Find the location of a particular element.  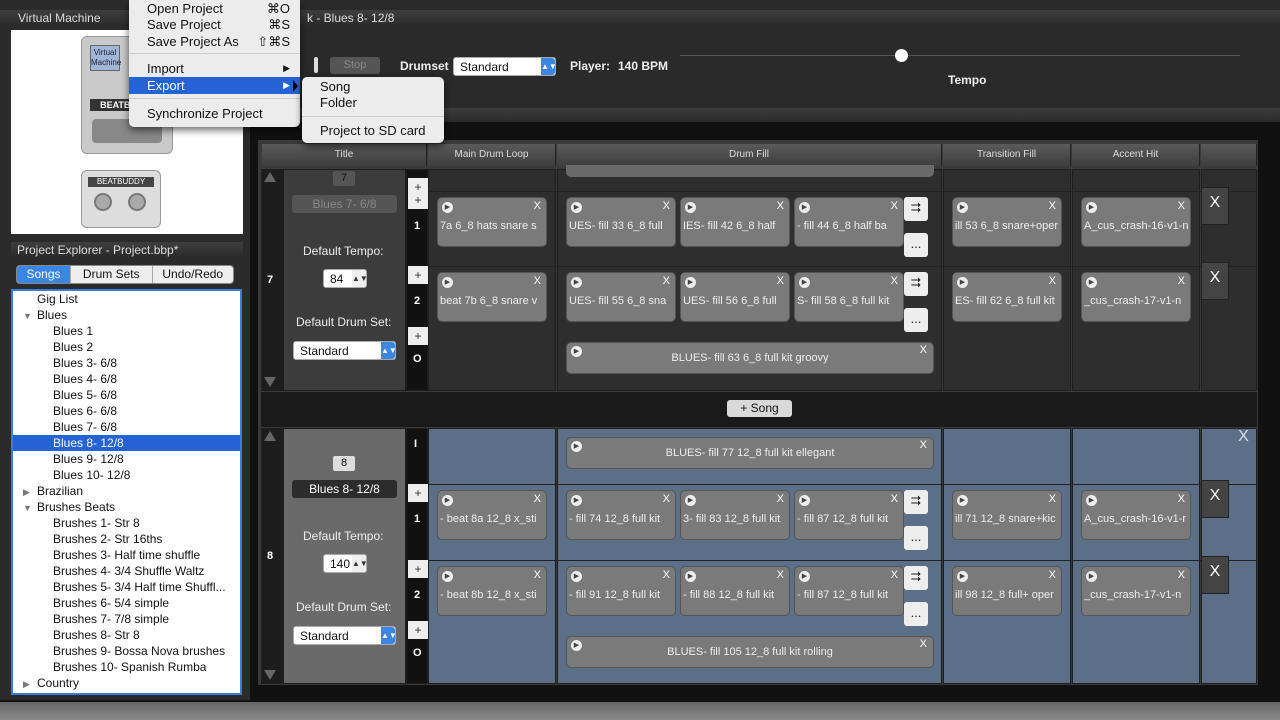

tree-item: ▼ Blues is located at coordinates (126, 315).